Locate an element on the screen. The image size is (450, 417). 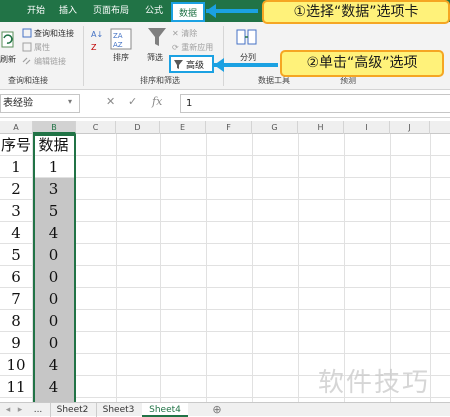
tab-data: 数据 is located at coordinates (188, 12).